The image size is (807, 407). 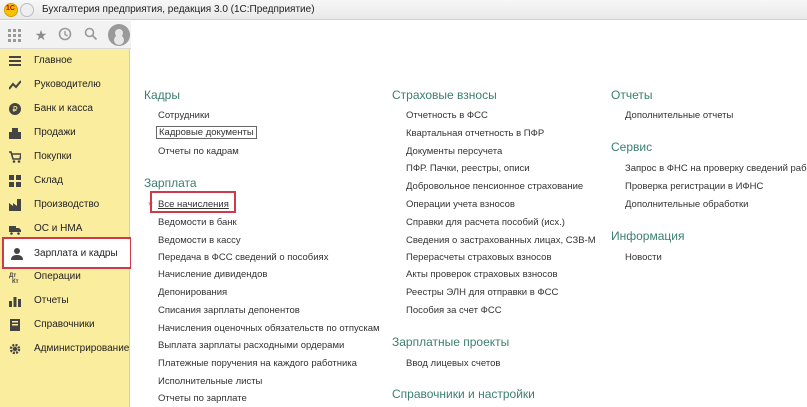 I want to click on sidebar-item-administration: Администрирование, so click(x=65, y=350).